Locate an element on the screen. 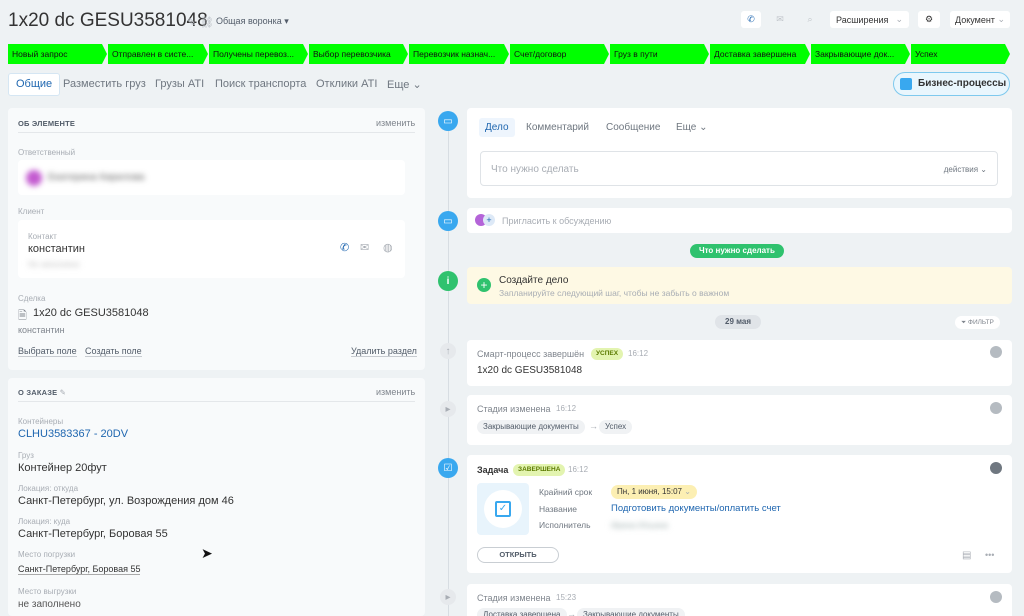 The height and width of the screenshot is (616, 1024). open-button: ОТКРЫТЬ is located at coordinates (518, 555).